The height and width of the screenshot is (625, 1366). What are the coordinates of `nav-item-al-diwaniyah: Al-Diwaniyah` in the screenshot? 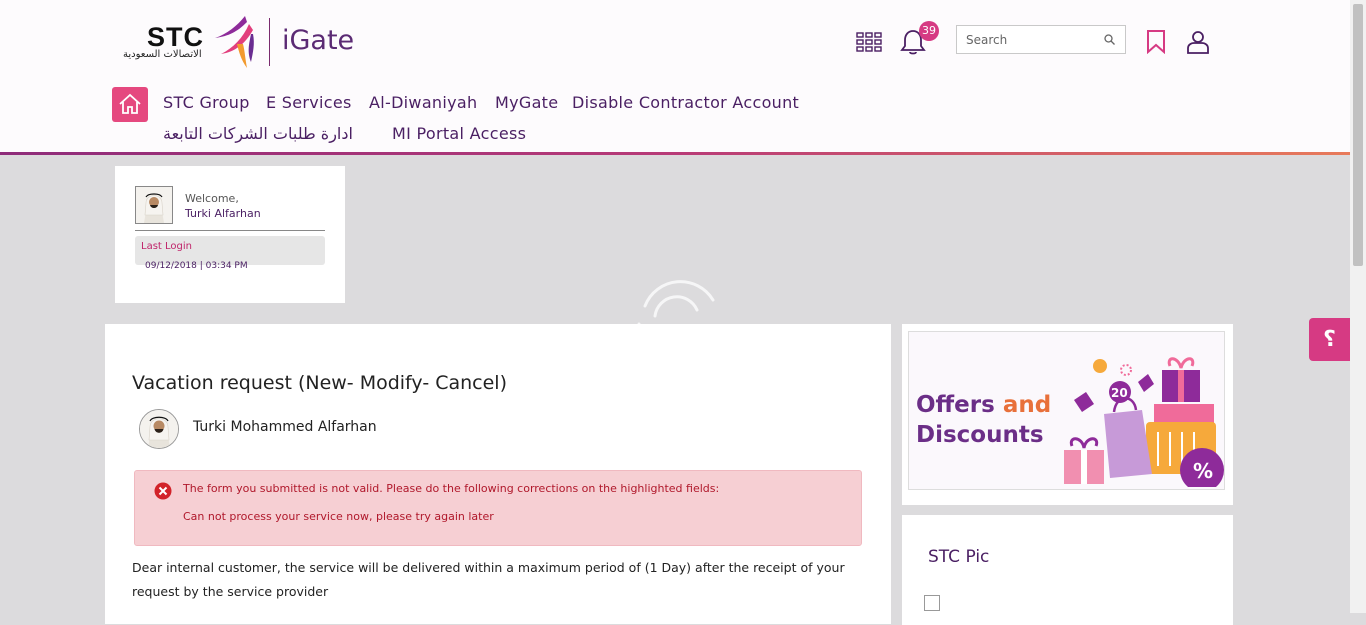 It's located at (423, 102).